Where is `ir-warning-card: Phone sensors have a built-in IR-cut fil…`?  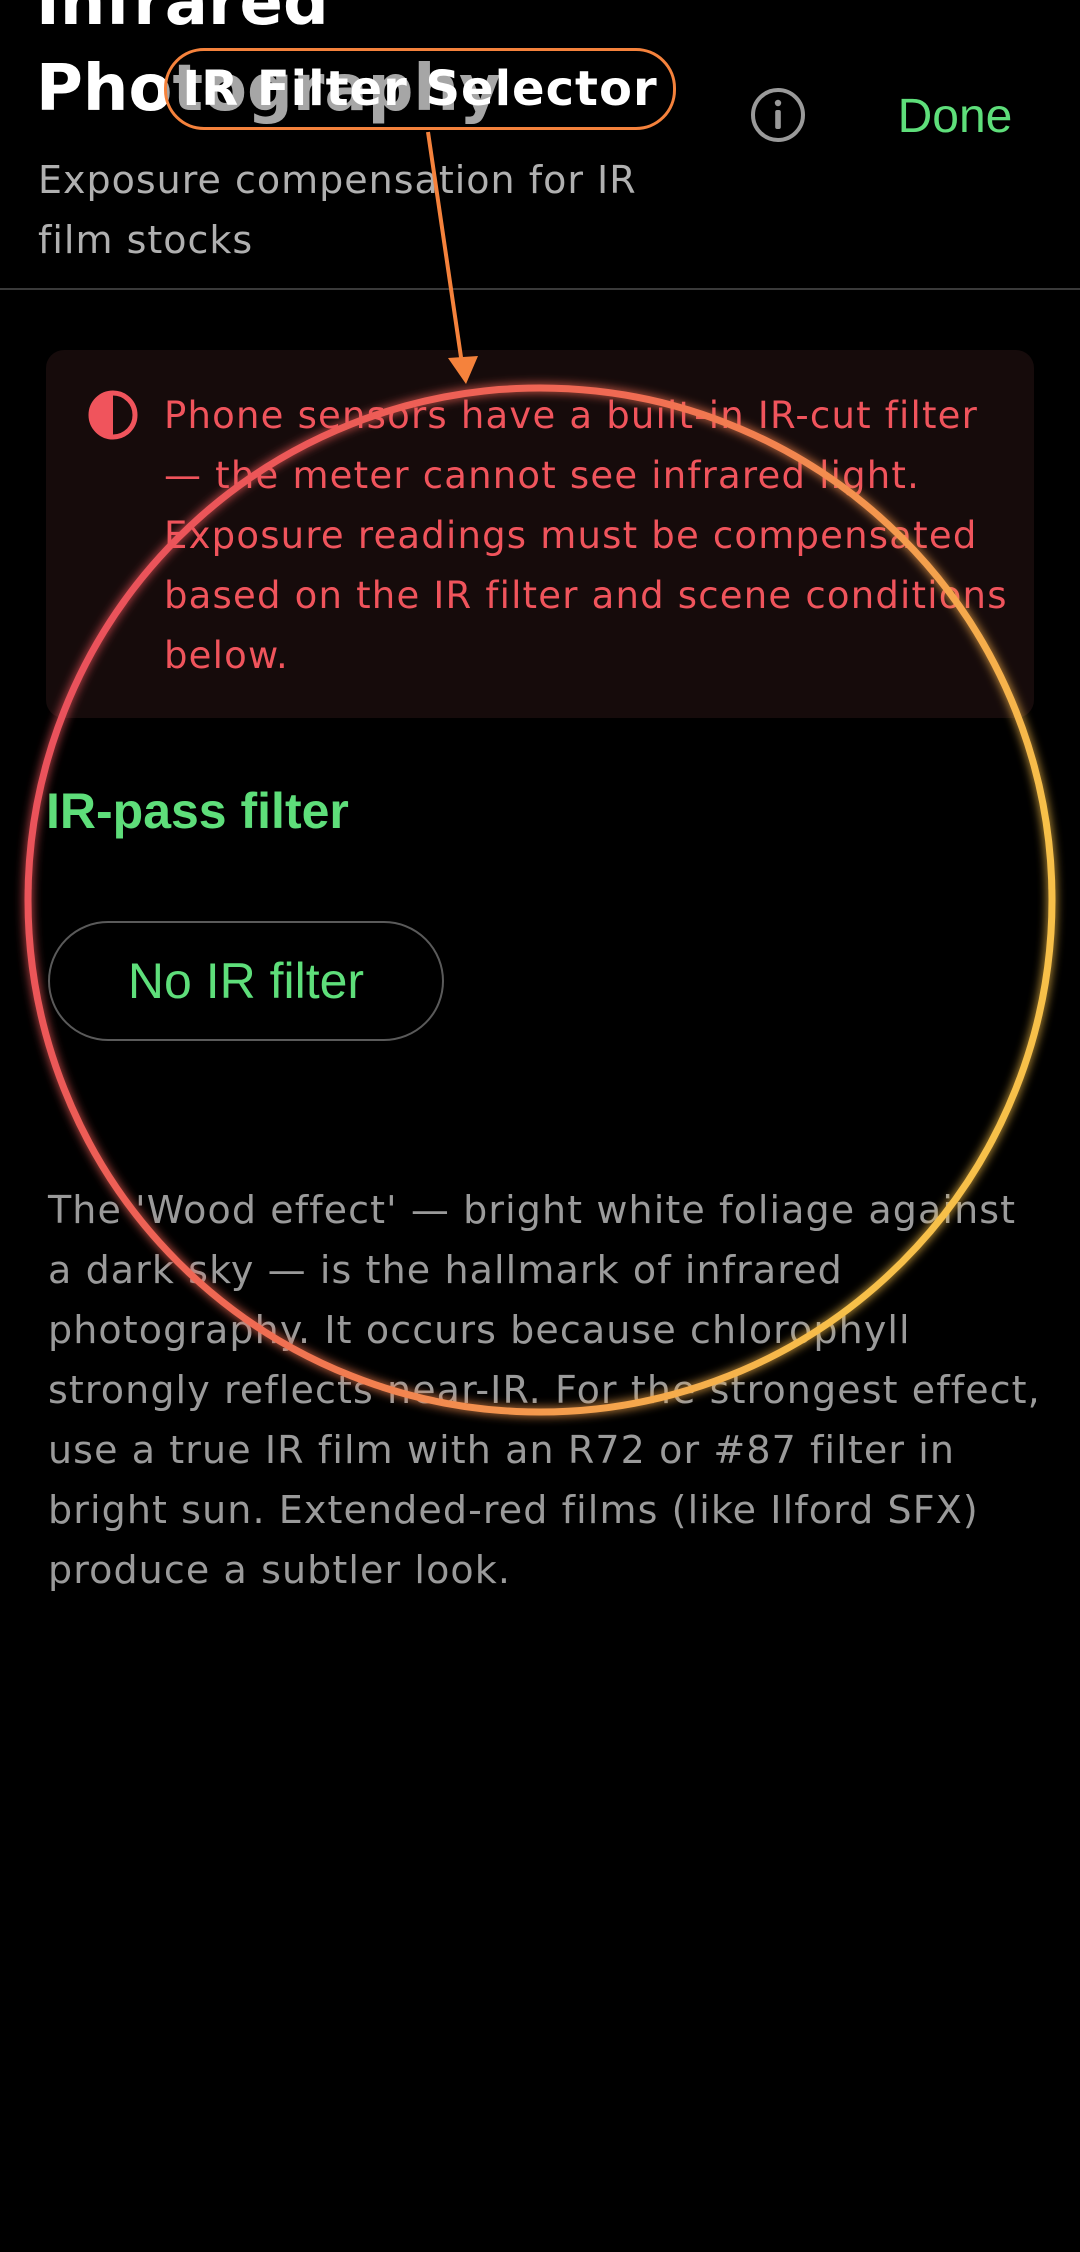 ir-warning-card: Phone sensors have a built-in IR-cut fil… is located at coordinates (540, 534).